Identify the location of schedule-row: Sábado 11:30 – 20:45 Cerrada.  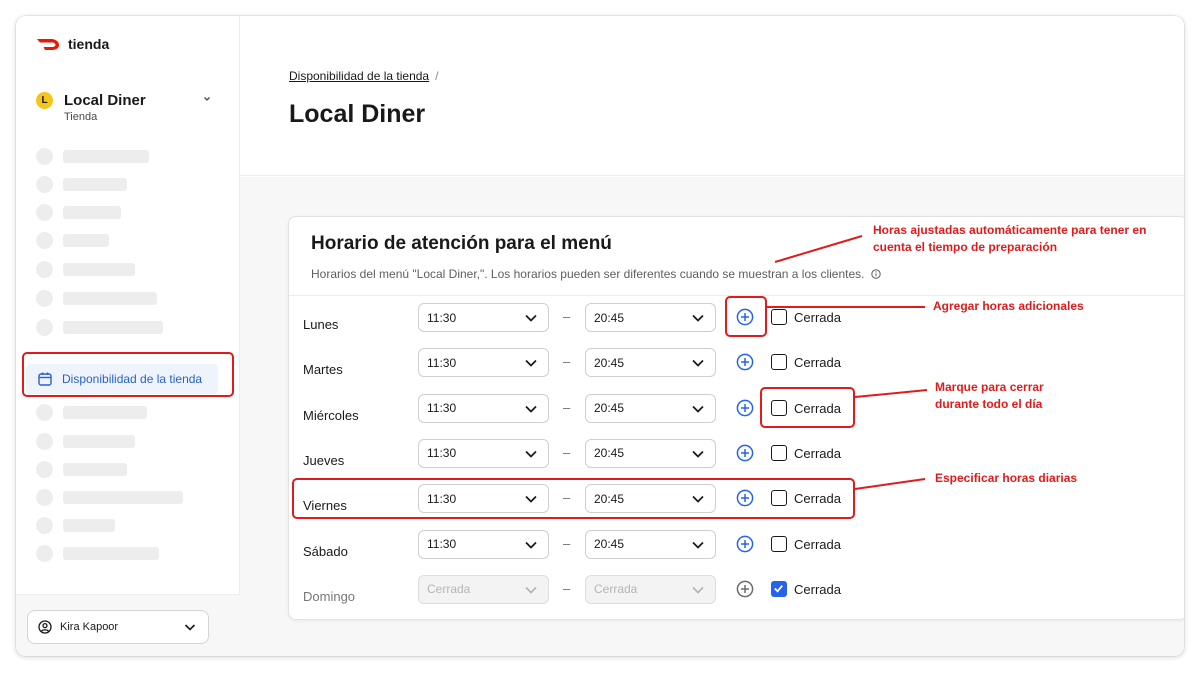
(736, 552).